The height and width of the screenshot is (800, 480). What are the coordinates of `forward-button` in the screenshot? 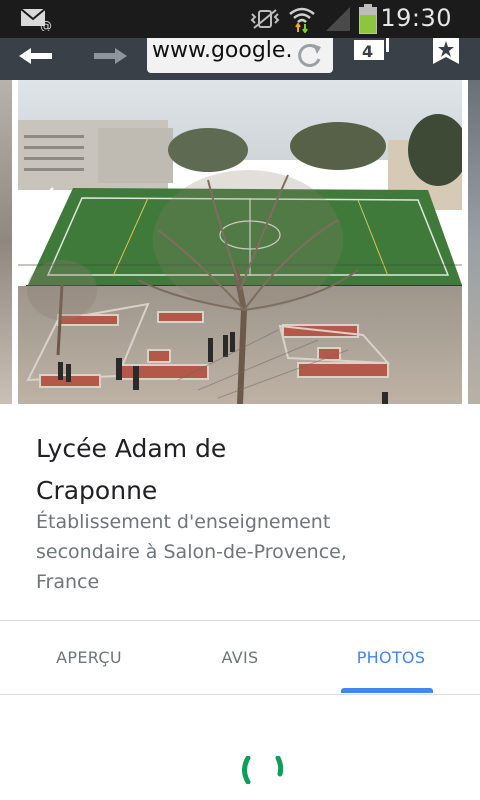 It's located at (110, 59).